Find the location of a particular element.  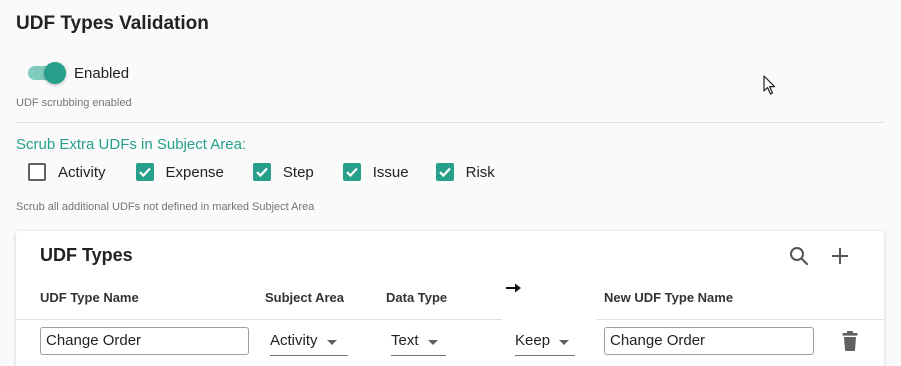

select-value: Keep is located at coordinates (533, 340).